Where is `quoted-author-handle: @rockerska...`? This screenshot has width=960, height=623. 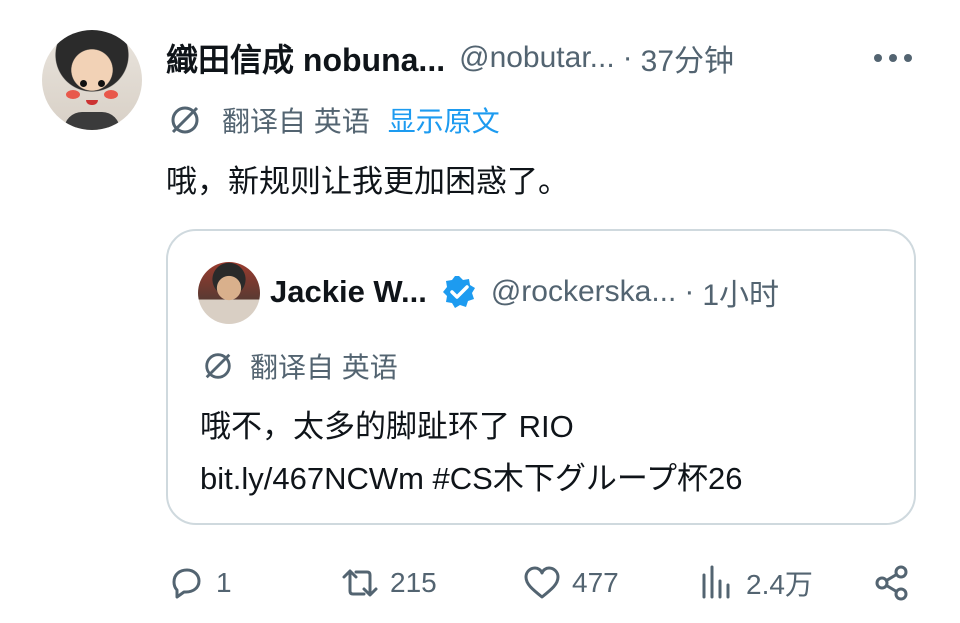
quoted-author-handle: @rockerska... is located at coordinates (584, 292).